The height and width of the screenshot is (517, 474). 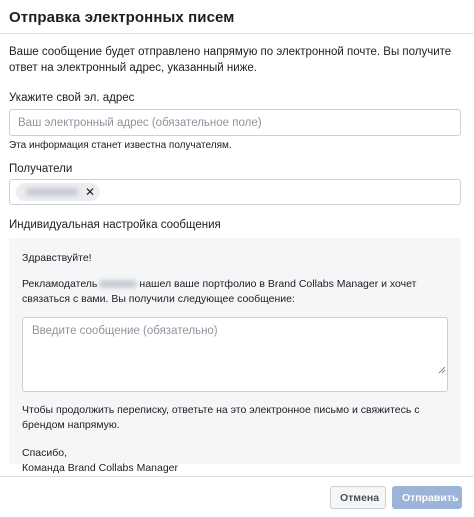 I want to click on message-input, so click(x=235, y=354).